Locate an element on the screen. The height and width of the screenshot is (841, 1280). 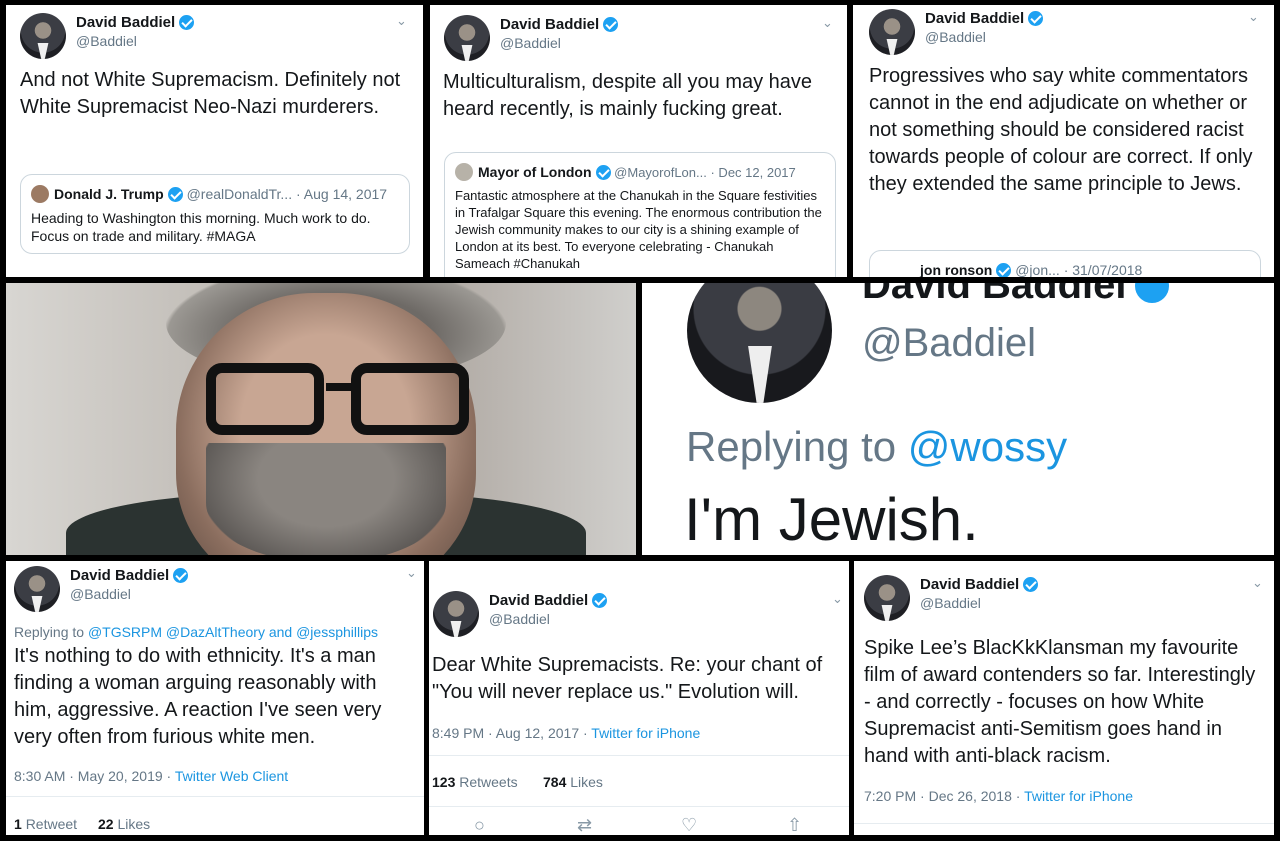
quoted-date: · Dec 12, 2017 is located at coordinates (753, 172).